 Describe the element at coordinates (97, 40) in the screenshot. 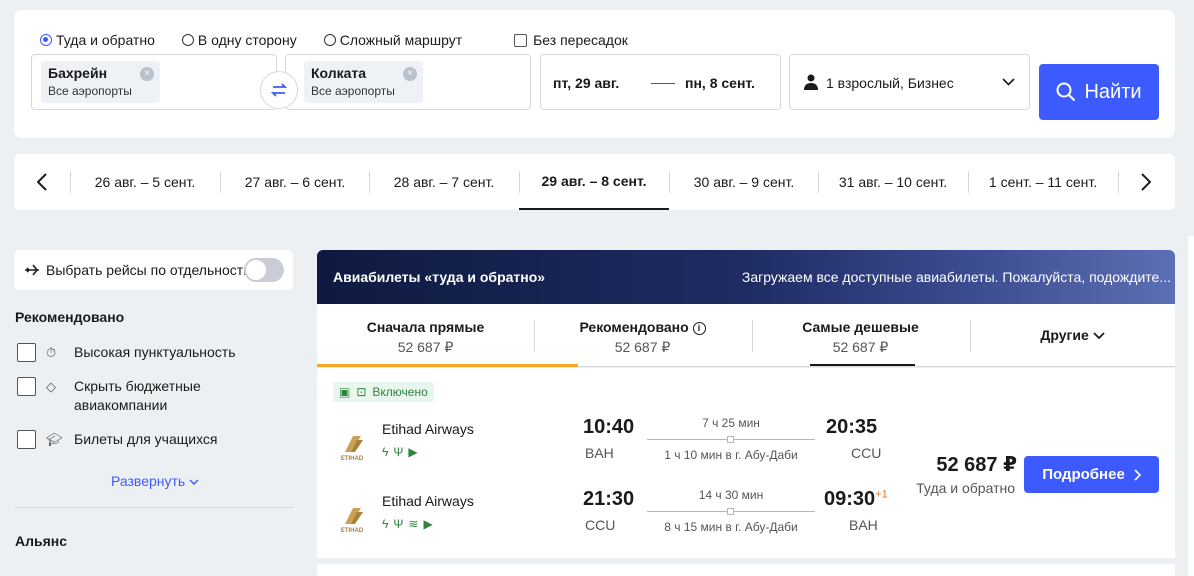

I see `trip-type-roundtrip: Туда и обратно` at that location.